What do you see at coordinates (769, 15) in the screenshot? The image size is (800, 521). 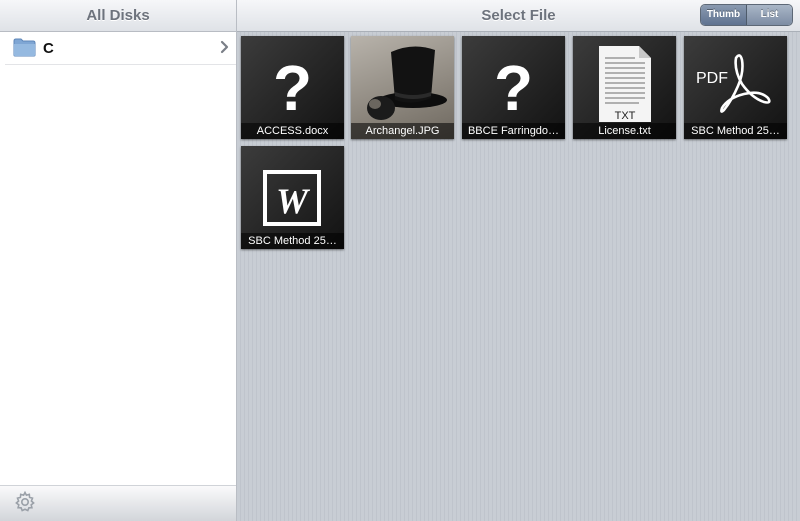 I see `list-view-button: List` at bounding box center [769, 15].